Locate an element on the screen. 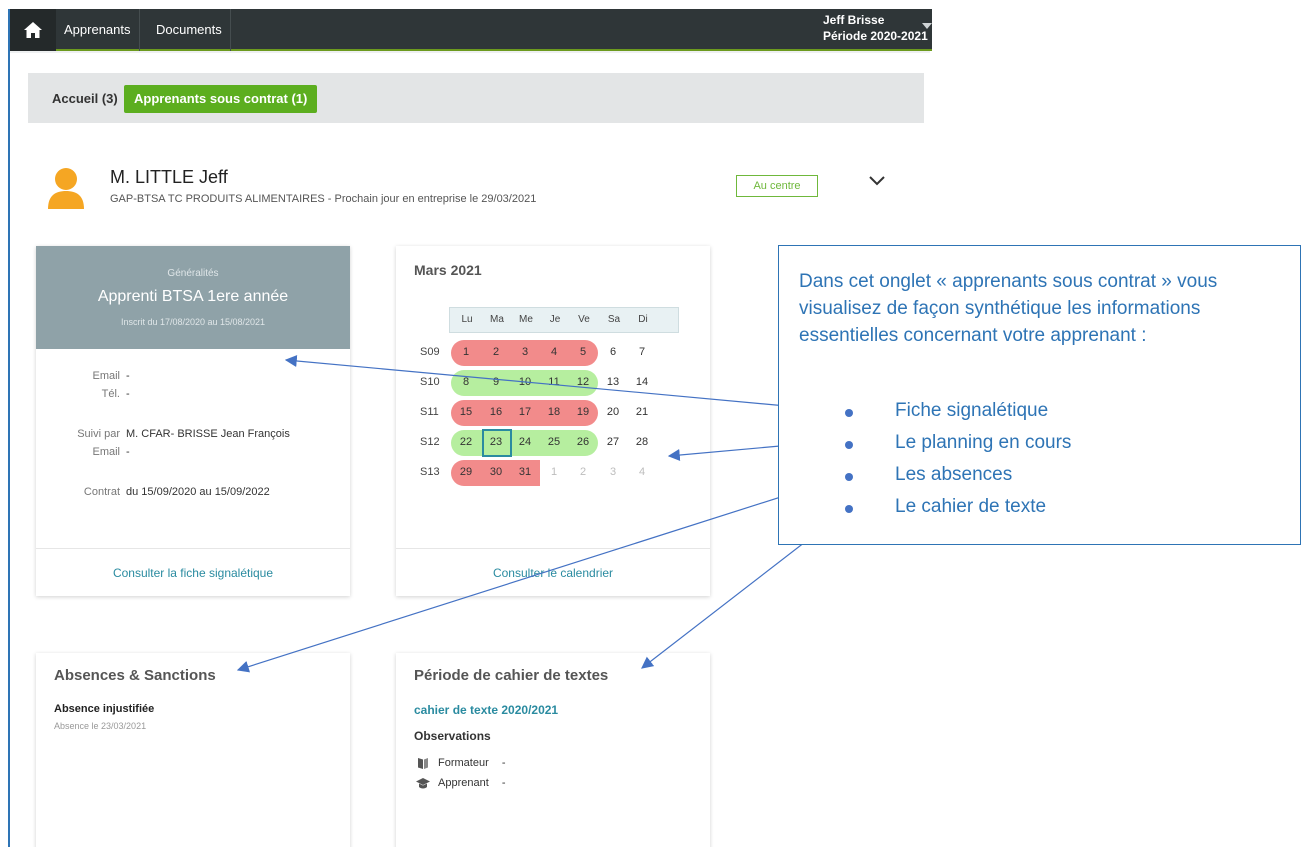 The image size is (1303, 847). arrow-fiche is located at coordinates (557, 383).